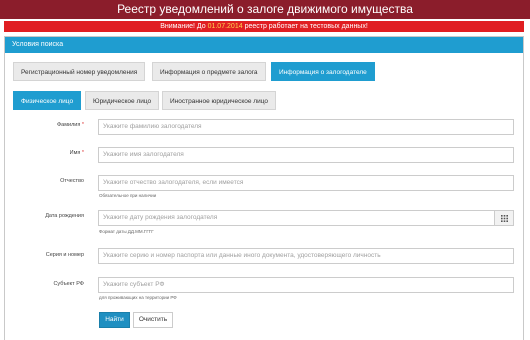 The width and height of the screenshot is (530, 340). What do you see at coordinates (306, 285) in the screenshot?
I see `region-input: Укажите субъект РФ` at bounding box center [306, 285].